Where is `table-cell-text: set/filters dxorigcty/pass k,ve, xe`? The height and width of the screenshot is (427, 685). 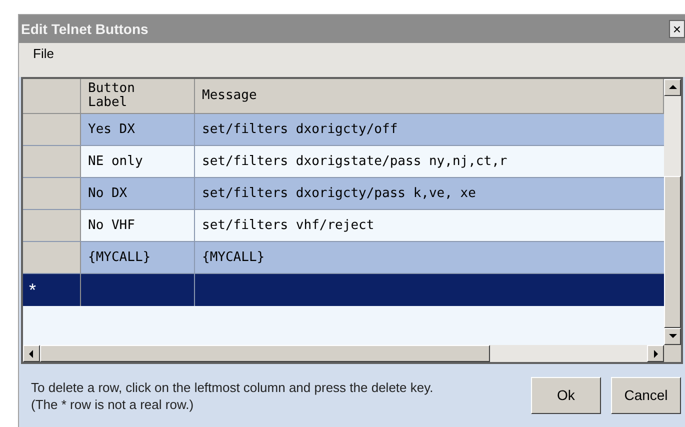
table-cell-text: set/filters dxorigcty/pass k,ve, xe is located at coordinates (339, 193).